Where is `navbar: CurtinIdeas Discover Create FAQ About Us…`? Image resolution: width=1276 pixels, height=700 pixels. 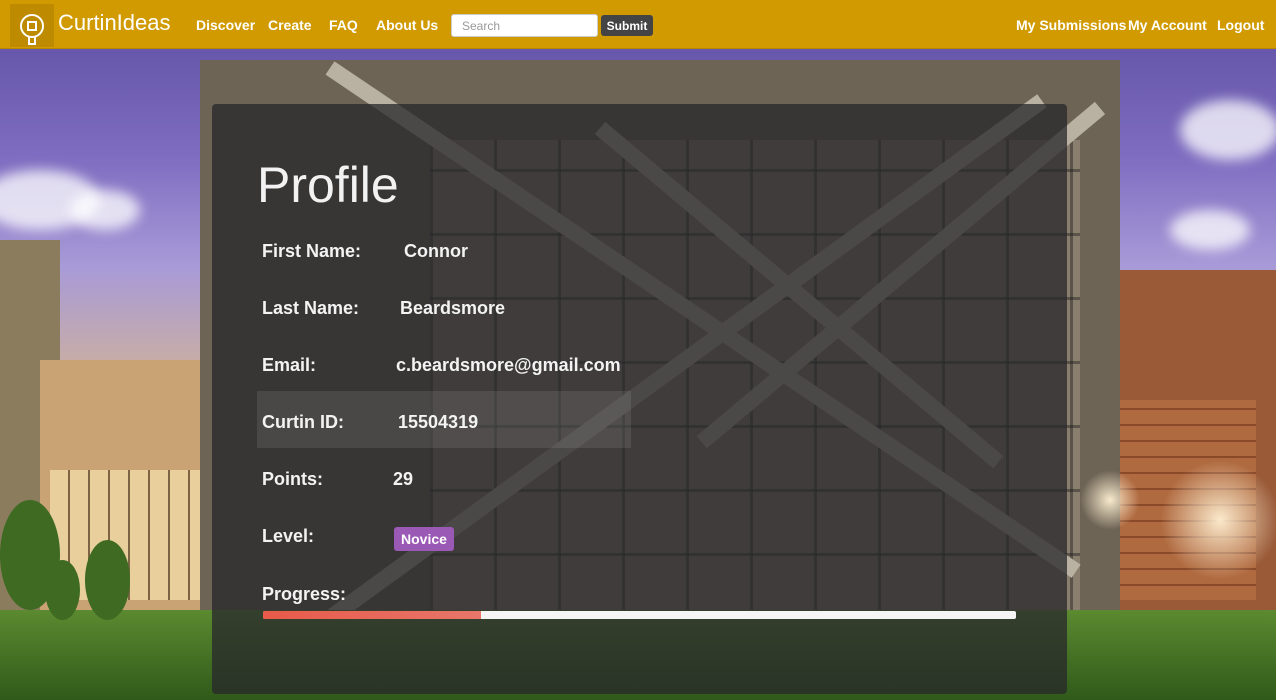 navbar: CurtinIdeas Discover Create FAQ About Us… is located at coordinates (638, 24).